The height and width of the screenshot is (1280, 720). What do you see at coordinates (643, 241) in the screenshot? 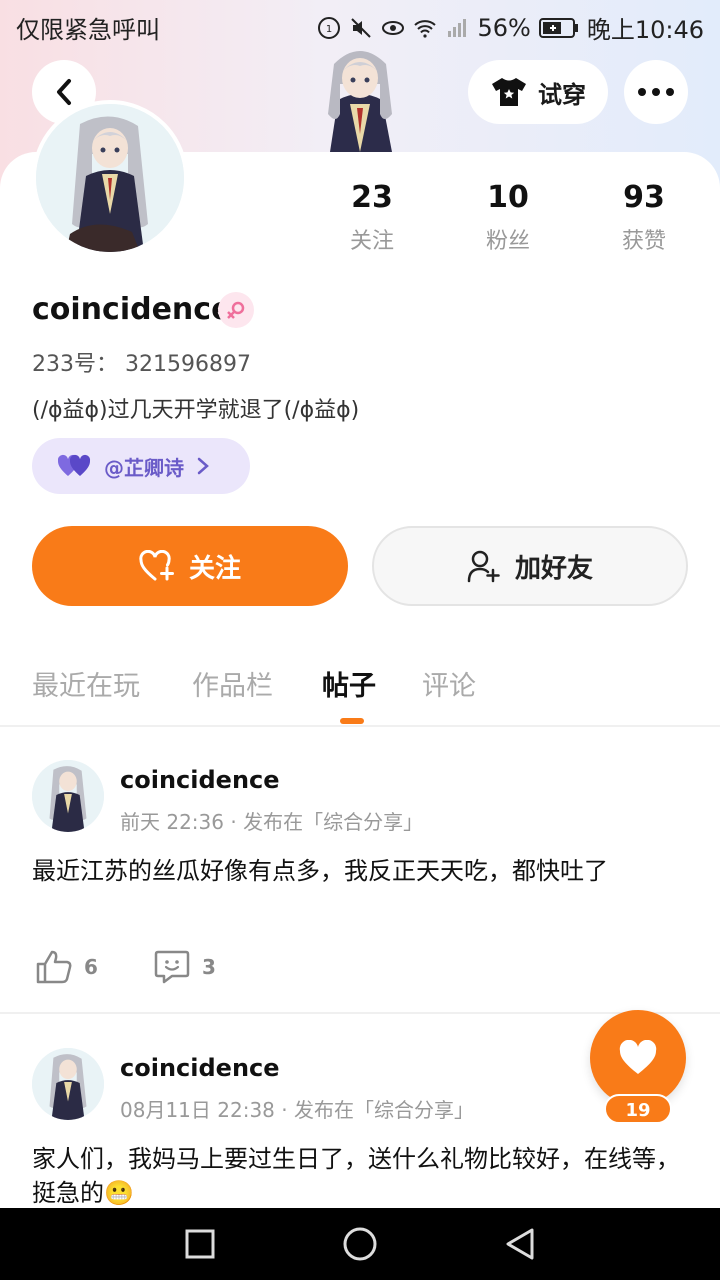
I see `stat-likes-label: 获赞` at bounding box center [643, 241].